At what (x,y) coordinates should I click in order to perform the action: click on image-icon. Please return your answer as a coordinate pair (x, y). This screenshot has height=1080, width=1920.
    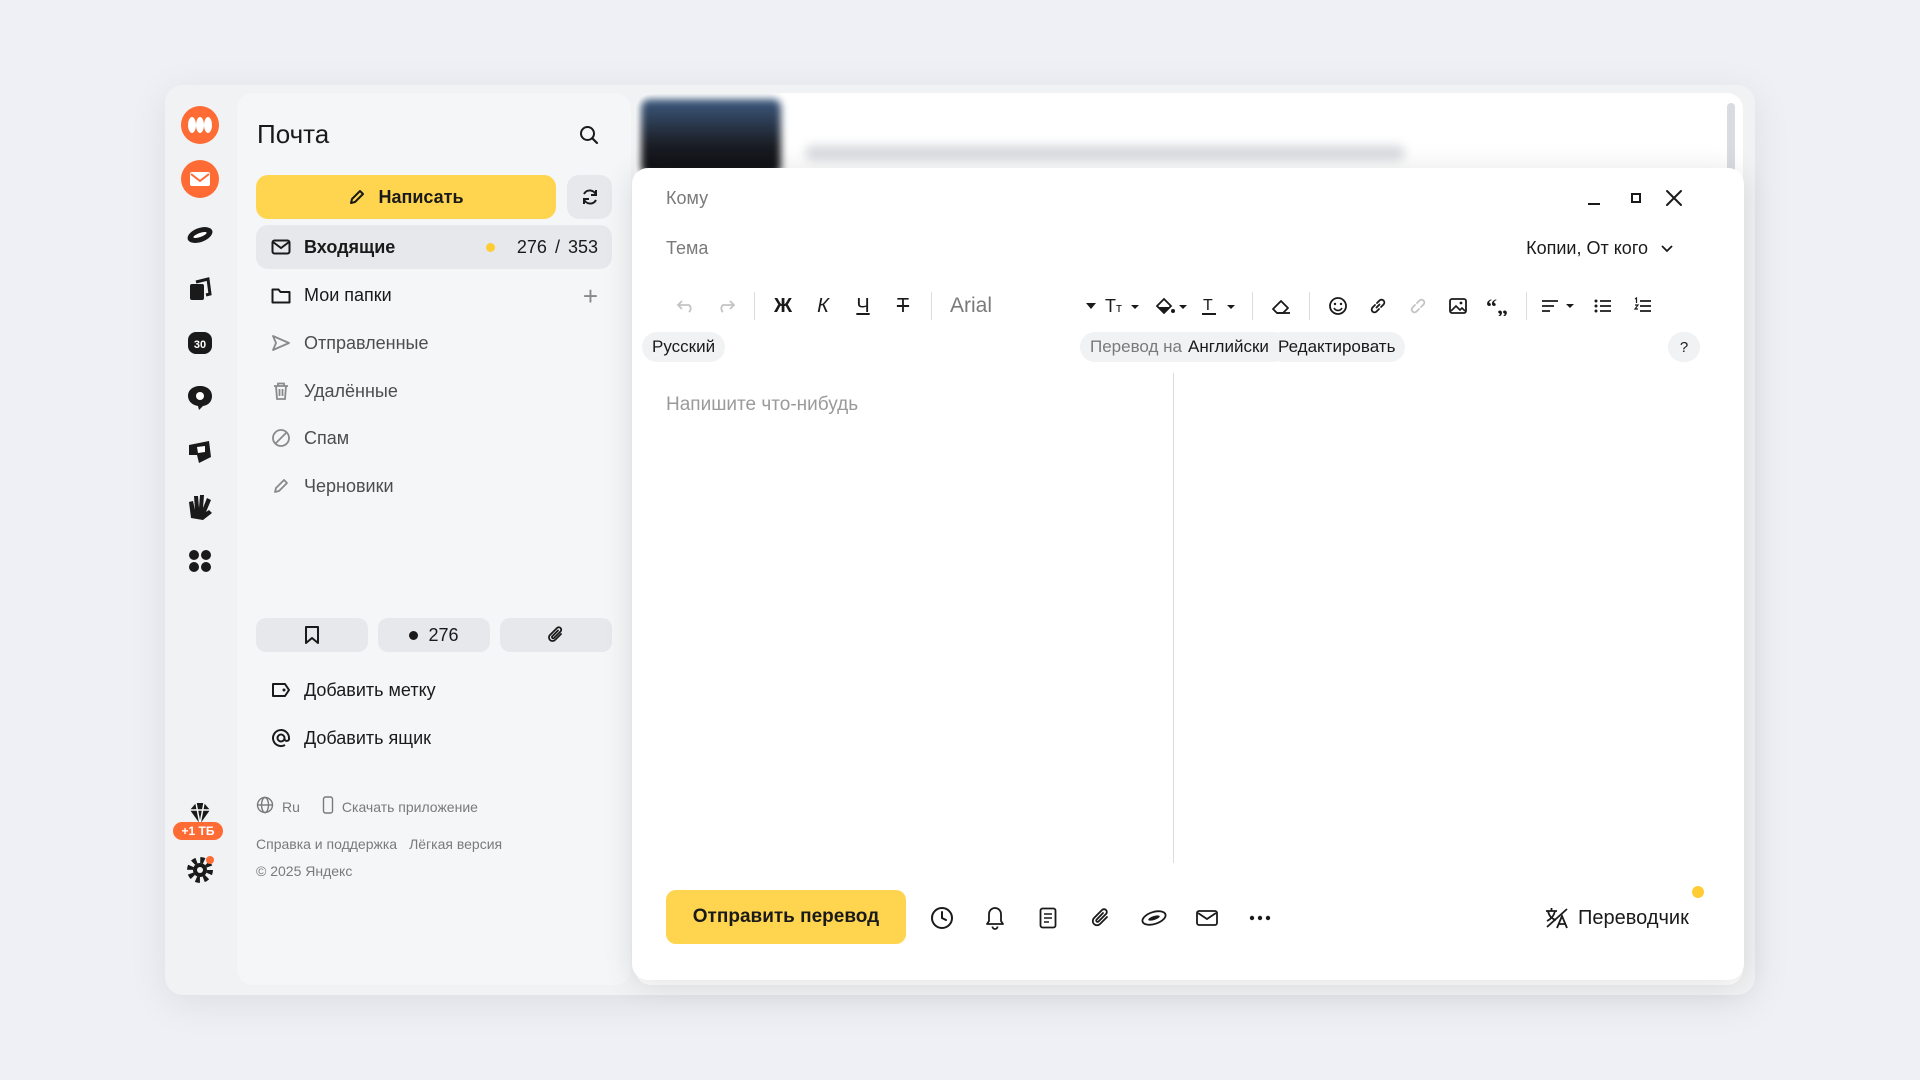
    Looking at the image, I should click on (1458, 306).